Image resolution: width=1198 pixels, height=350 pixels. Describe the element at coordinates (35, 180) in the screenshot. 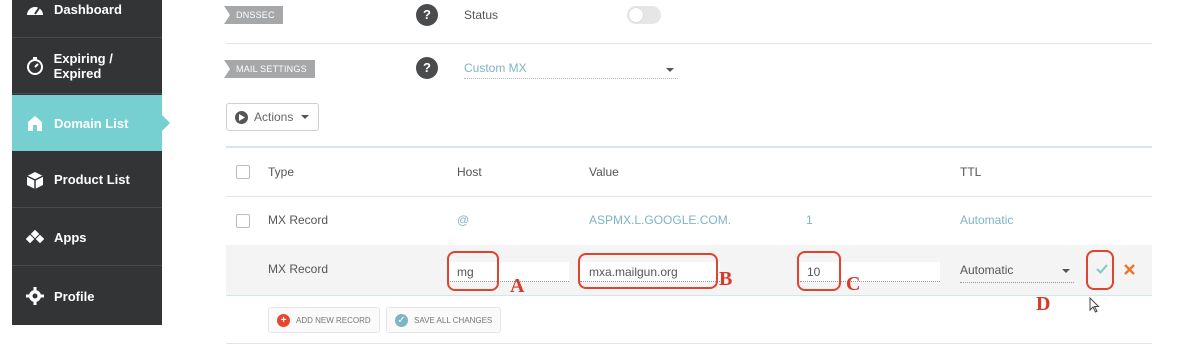

I see `box-icon` at that location.